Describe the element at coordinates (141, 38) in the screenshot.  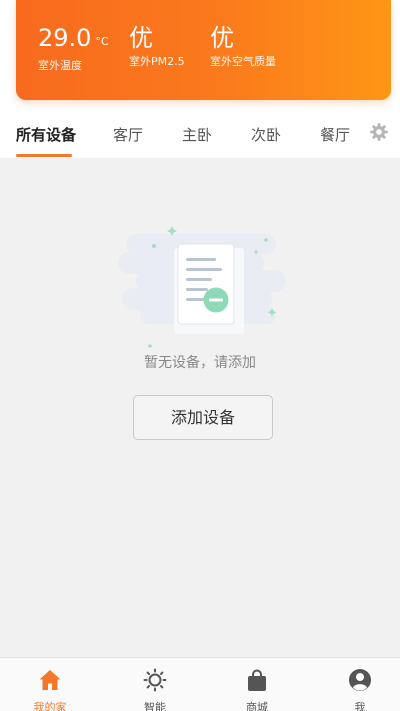
I see `pm25-value: 优` at that location.